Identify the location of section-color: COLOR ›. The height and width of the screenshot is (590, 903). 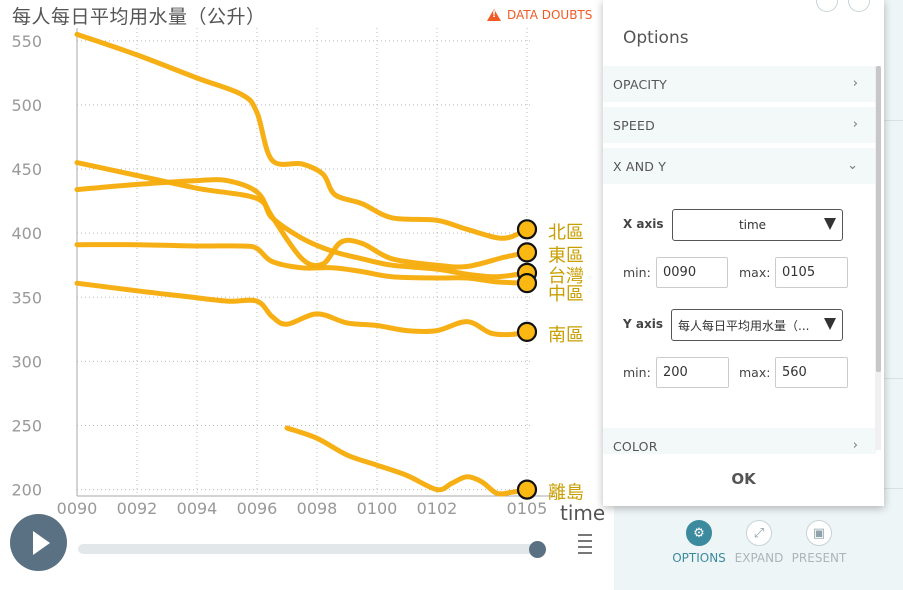
(739, 442).